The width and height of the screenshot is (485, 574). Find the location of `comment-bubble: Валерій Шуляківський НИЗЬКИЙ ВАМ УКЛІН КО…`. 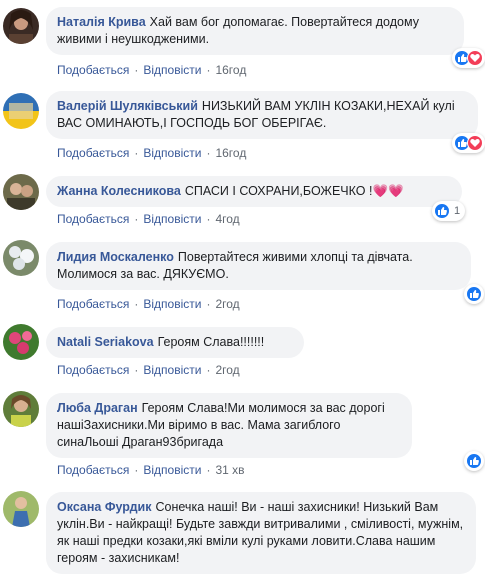

comment-bubble: Валерій Шуляківський НИЗЬКИЙ ВАМ УКЛІН КО… is located at coordinates (262, 115).